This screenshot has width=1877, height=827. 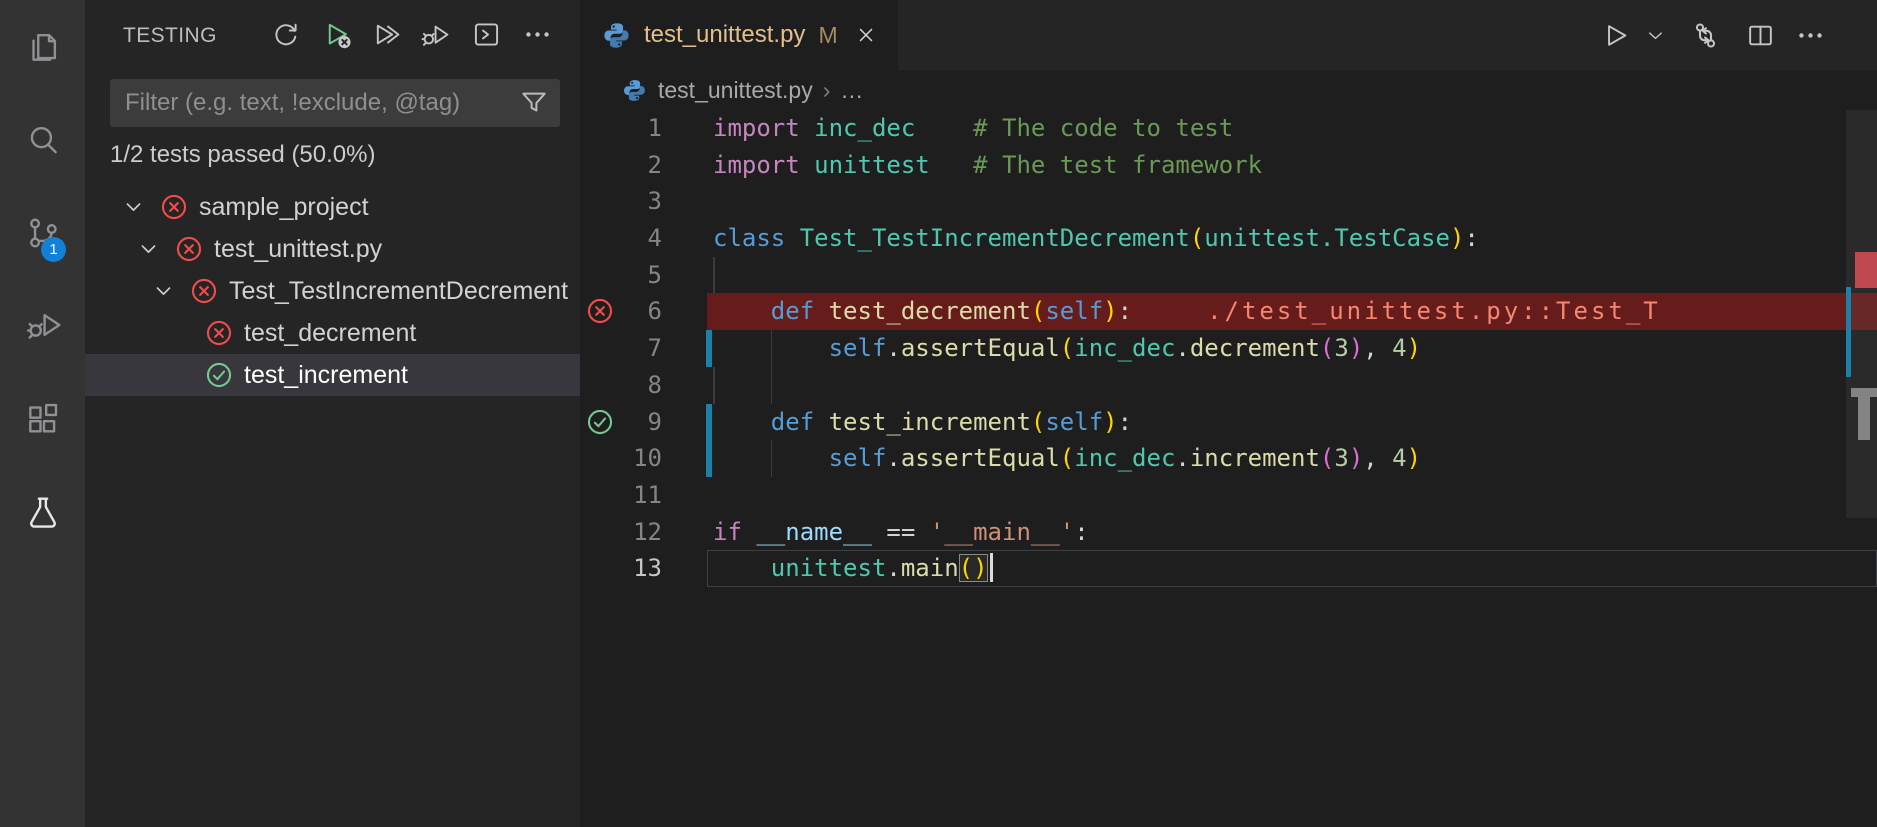 I want to click on code-line-13: 13 unittest.main(), so click(x=1228, y=568).